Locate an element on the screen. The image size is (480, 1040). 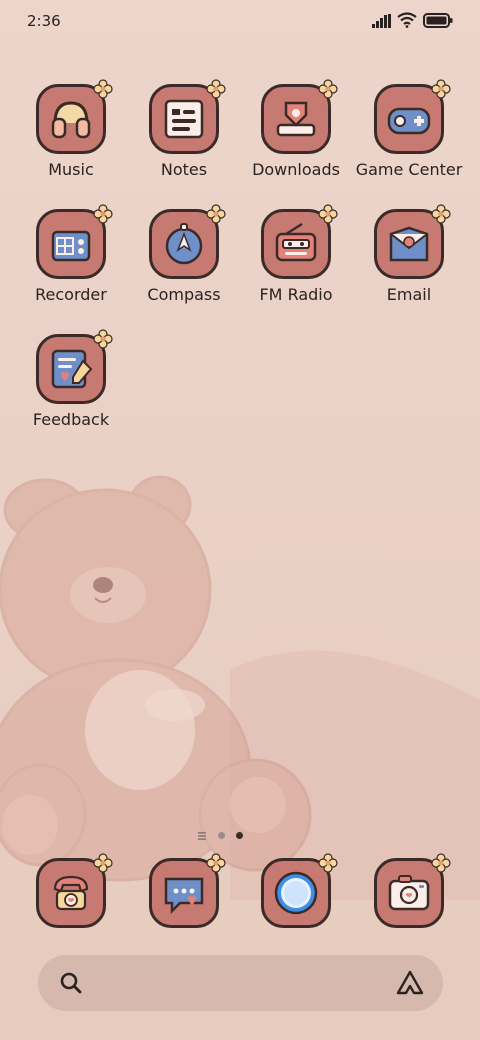
app-game-center: Game Center is located at coordinates (409, 136).